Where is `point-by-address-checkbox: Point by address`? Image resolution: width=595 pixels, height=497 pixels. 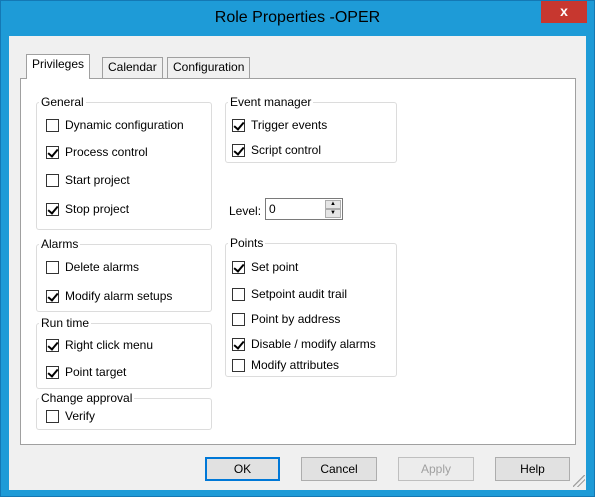
point-by-address-checkbox: Point by address is located at coordinates (286, 319).